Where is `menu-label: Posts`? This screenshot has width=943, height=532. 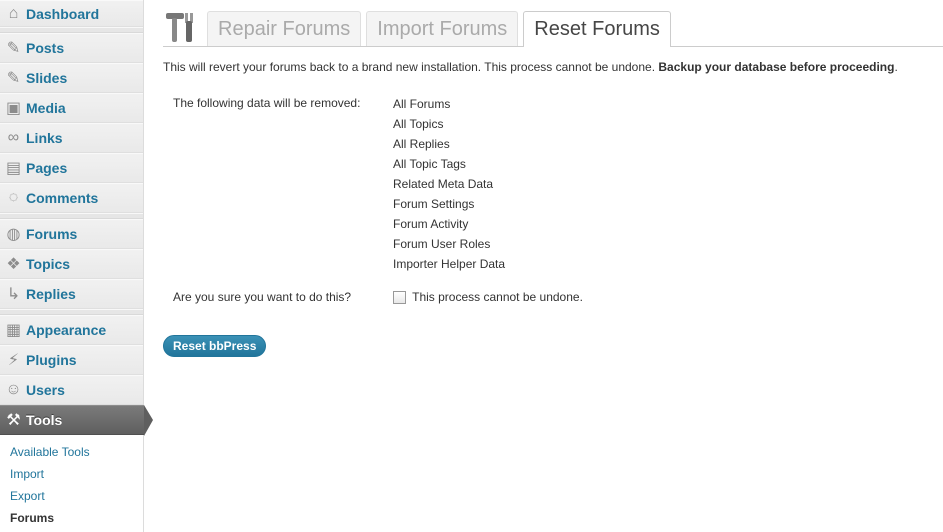 menu-label: Posts is located at coordinates (45, 48).